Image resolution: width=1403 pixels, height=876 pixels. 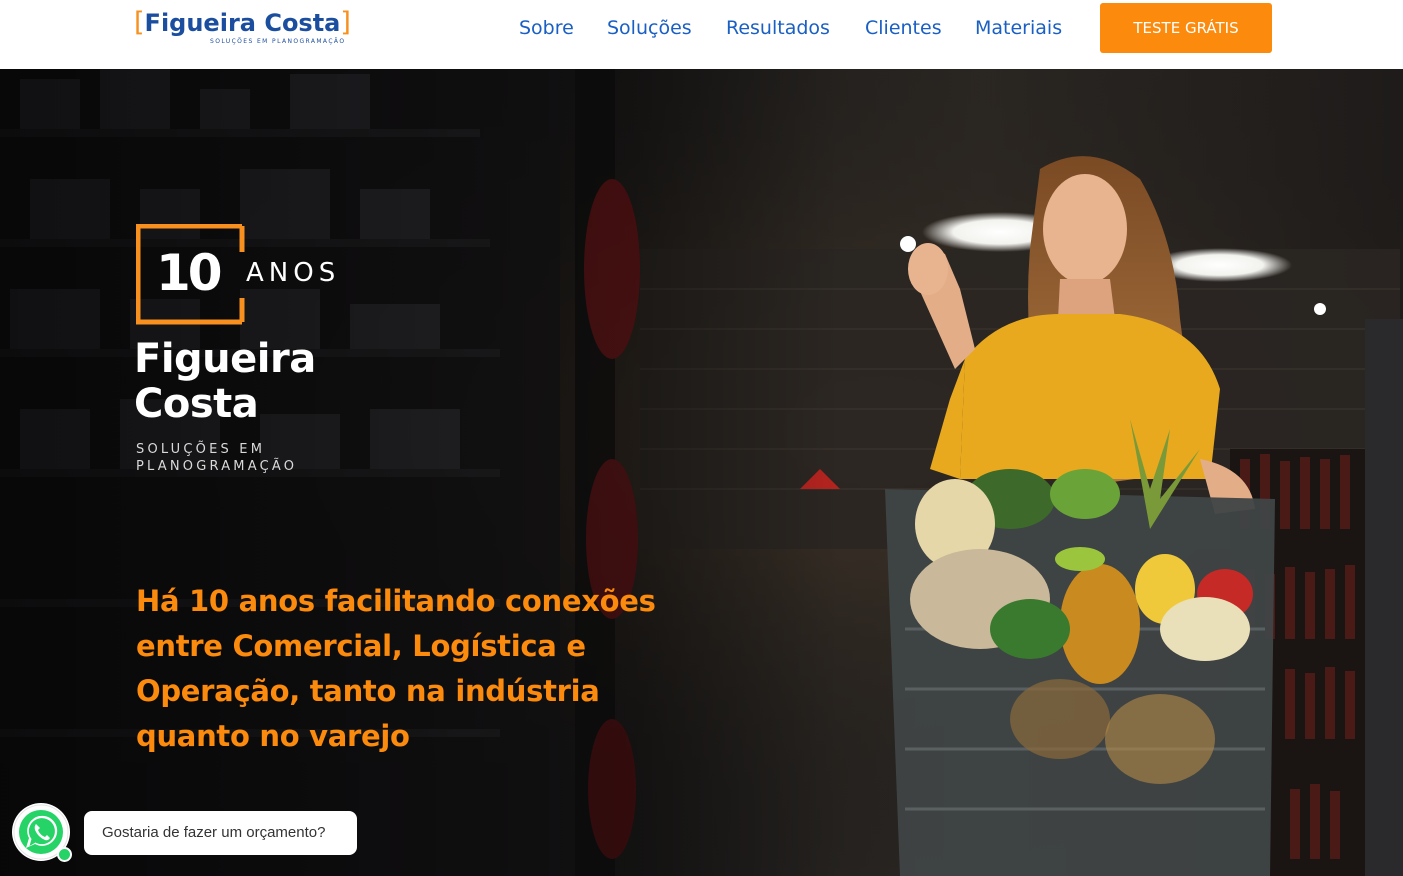 I want to click on badge-word: ANOS, so click(x=293, y=273).